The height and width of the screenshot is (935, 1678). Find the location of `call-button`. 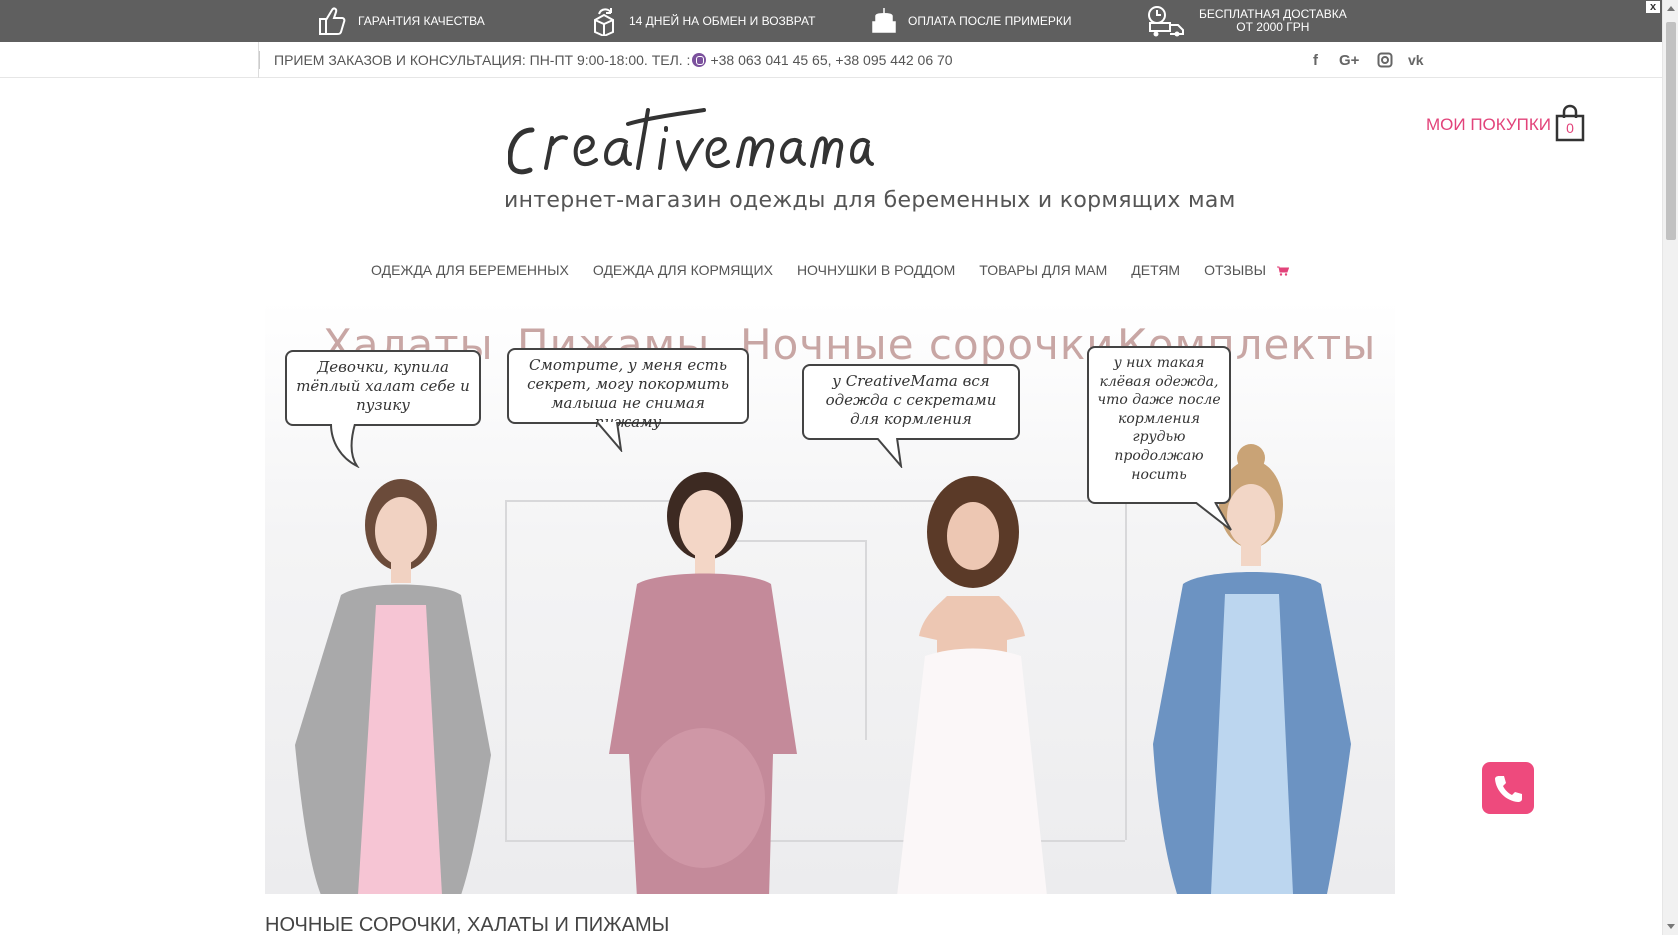

call-button is located at coordinates (1508, 788).